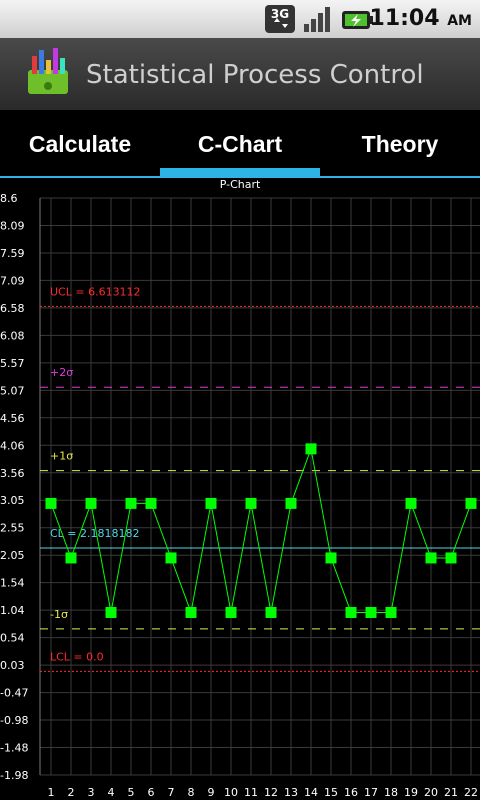 The height and width of the screenshot is (800, 480). What do you see at coordinates (14, 775) in the screenshot?
I see `y-tick-label: -1.98` at bounding box center [14, 775].